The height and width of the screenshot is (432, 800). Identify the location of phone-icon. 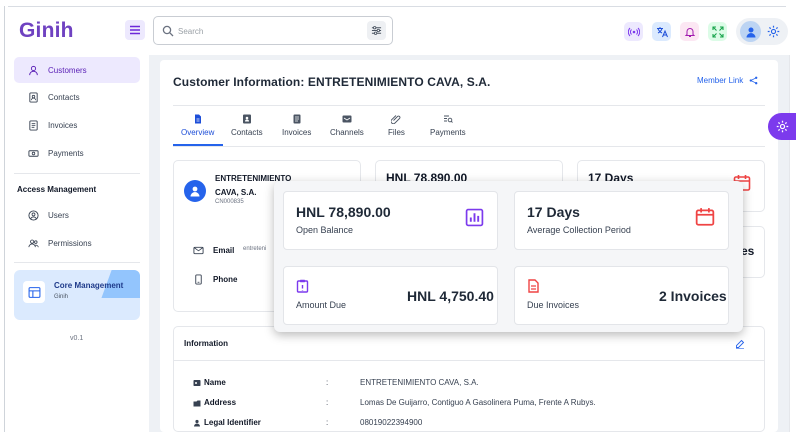
(198, 279).